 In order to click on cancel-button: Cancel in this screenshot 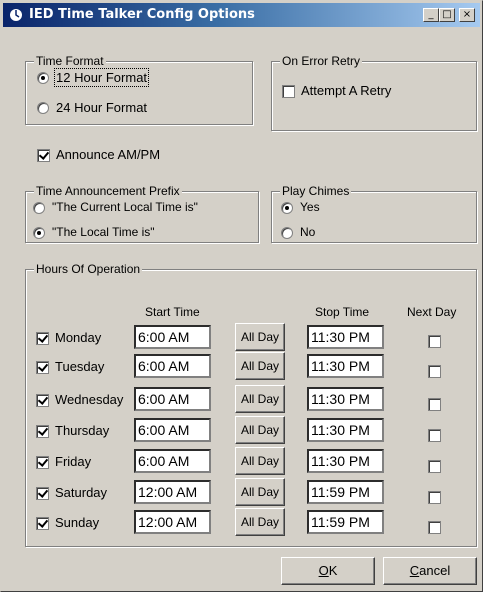, I will do `click(430, 571)`.